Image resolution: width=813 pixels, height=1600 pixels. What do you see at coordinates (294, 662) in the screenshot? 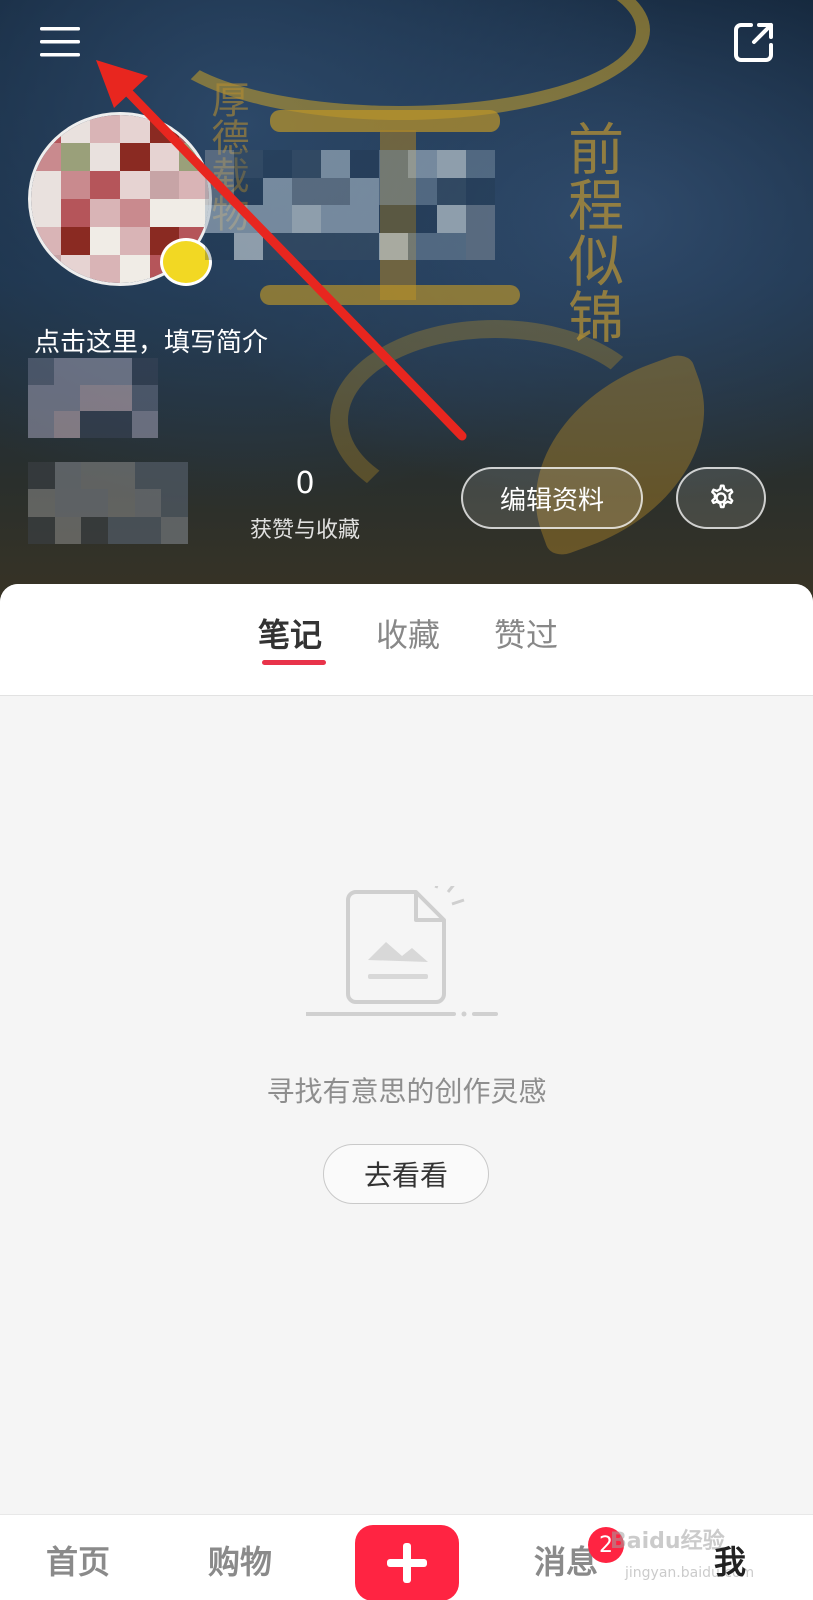
I see `active-tab-indicator` at bounding box center [294, 662].